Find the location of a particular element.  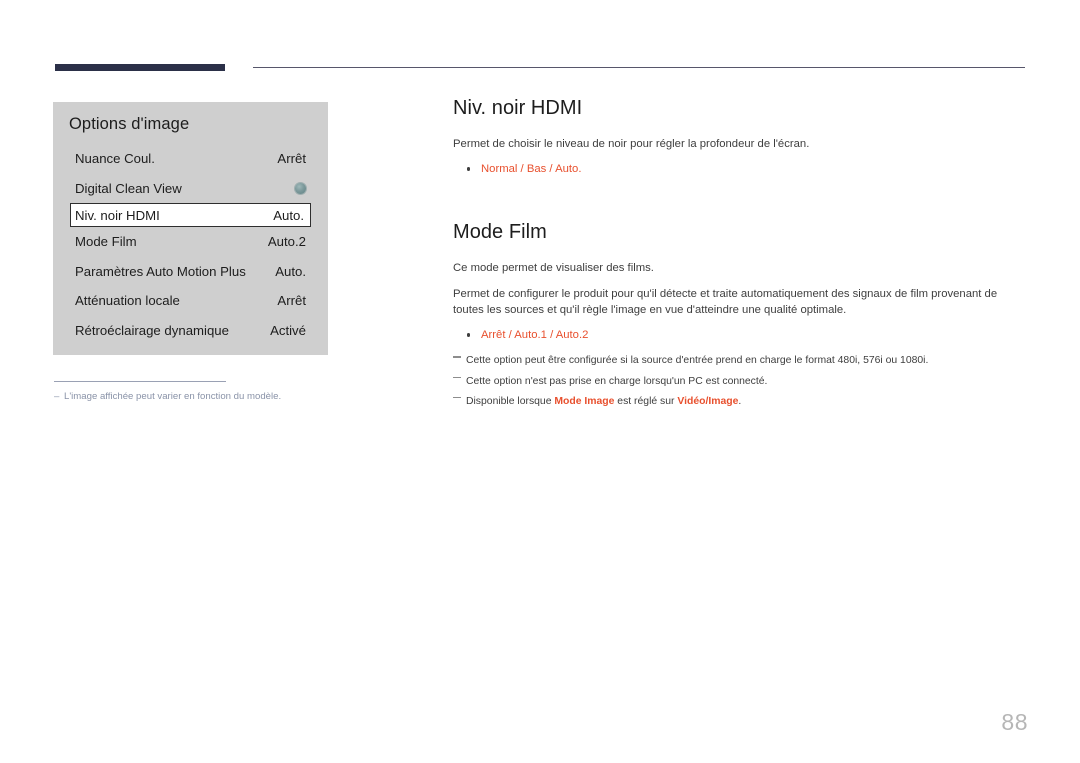

note-text-post: . is located at coordinates (740, 401).